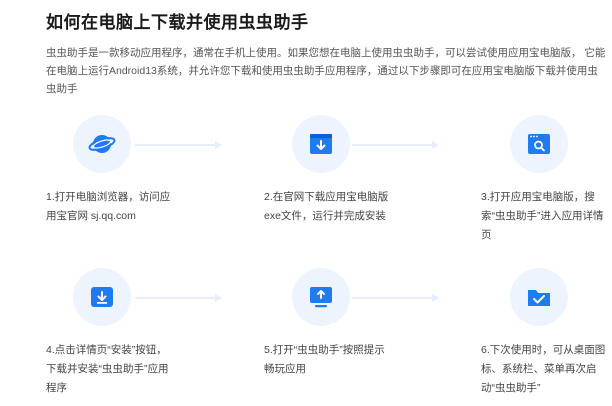 This screenshot has width=612, height=406. I want to click on globe-icon, so click(102, 144).